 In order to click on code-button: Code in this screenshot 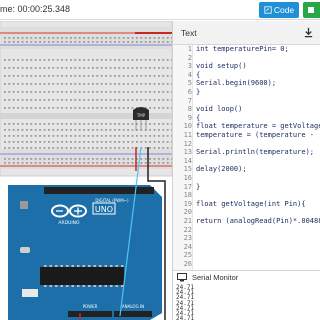, I will do `click(279, 10)`.